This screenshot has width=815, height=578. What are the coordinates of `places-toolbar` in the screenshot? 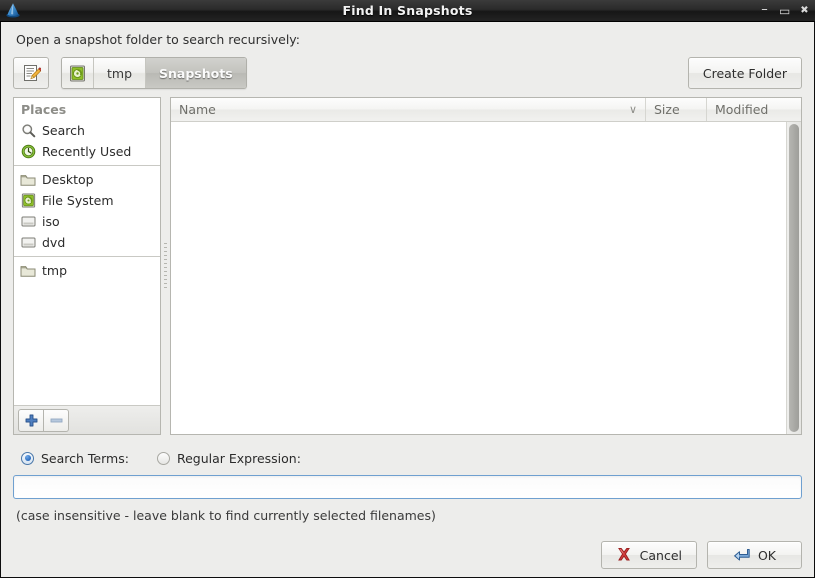 It's located at (87, 419).